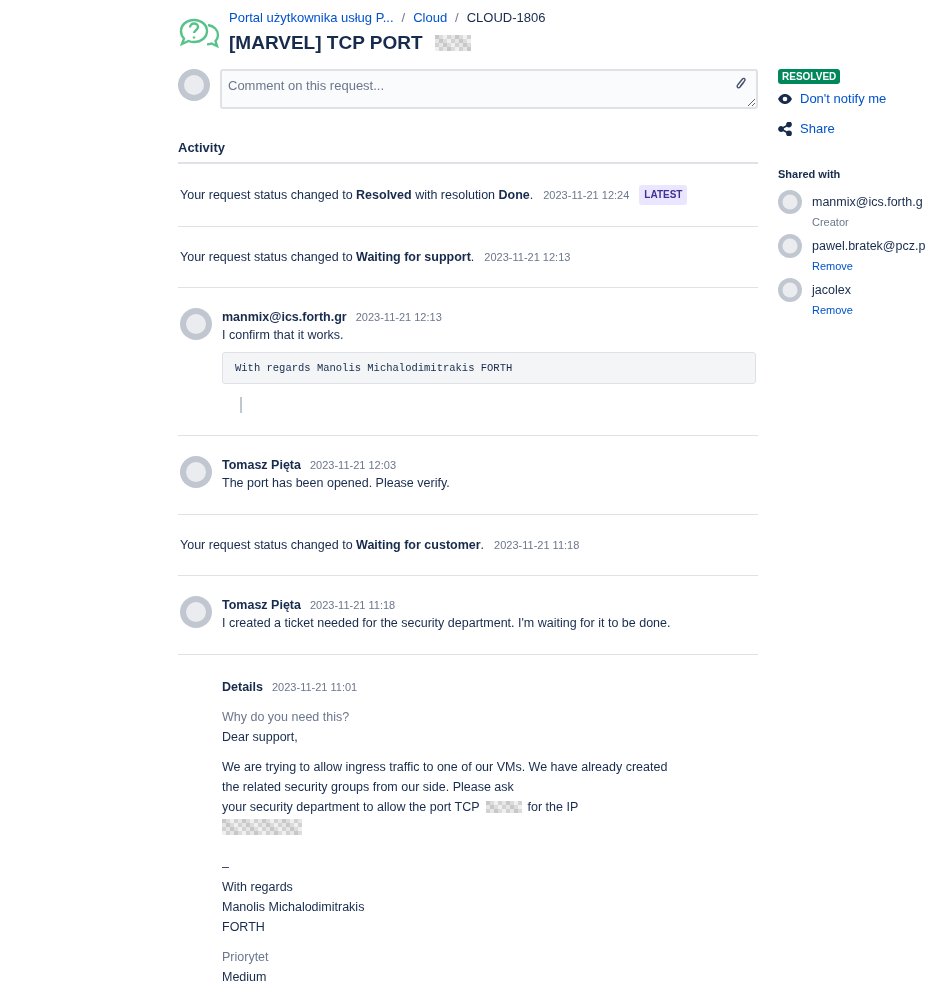 The width and height of the screenshot is (937, 1002). Describe the element at coordinates (336, 483) in the screenshot. I see `comment-text: The port has been opened. Please verify.` at that location.